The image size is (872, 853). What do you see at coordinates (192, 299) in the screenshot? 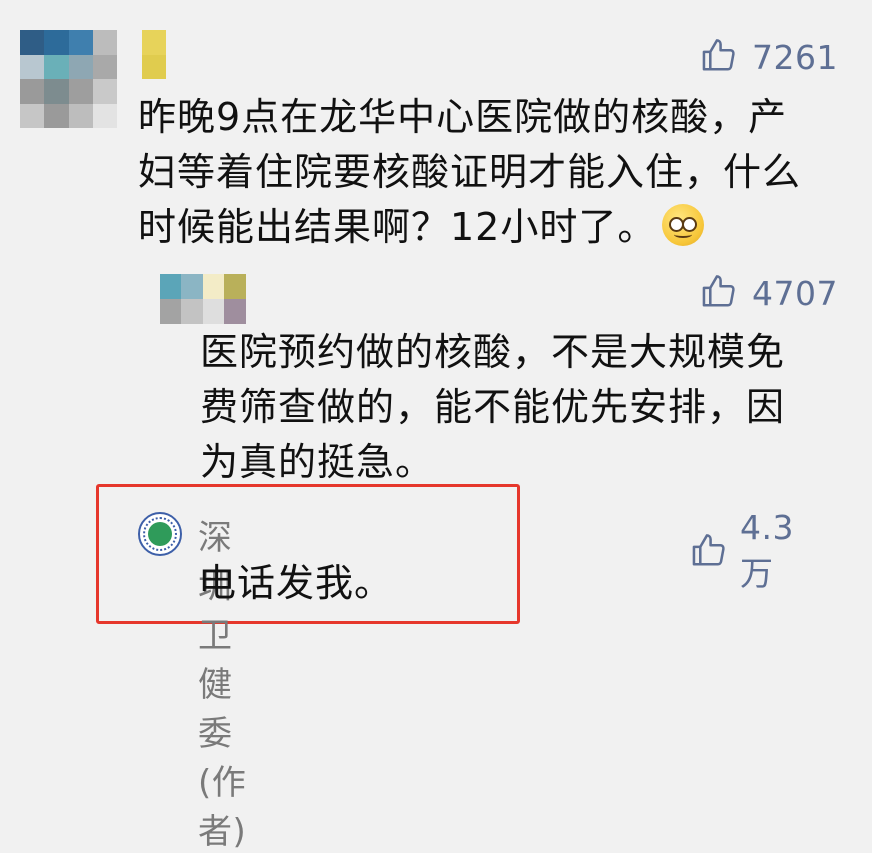
I see `avatar` at bounding box center [192, 299].